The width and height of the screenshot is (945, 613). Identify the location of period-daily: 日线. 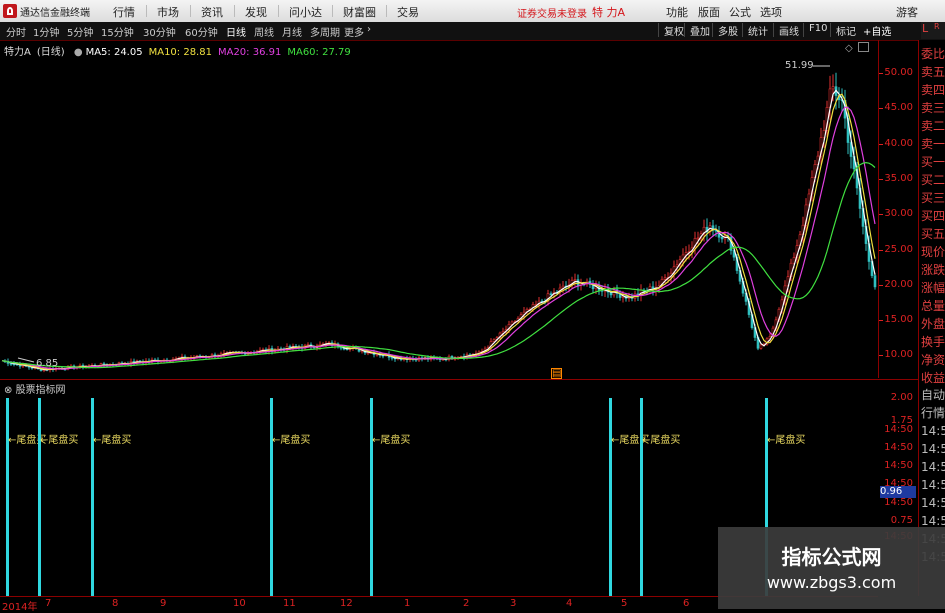
(236, 31).